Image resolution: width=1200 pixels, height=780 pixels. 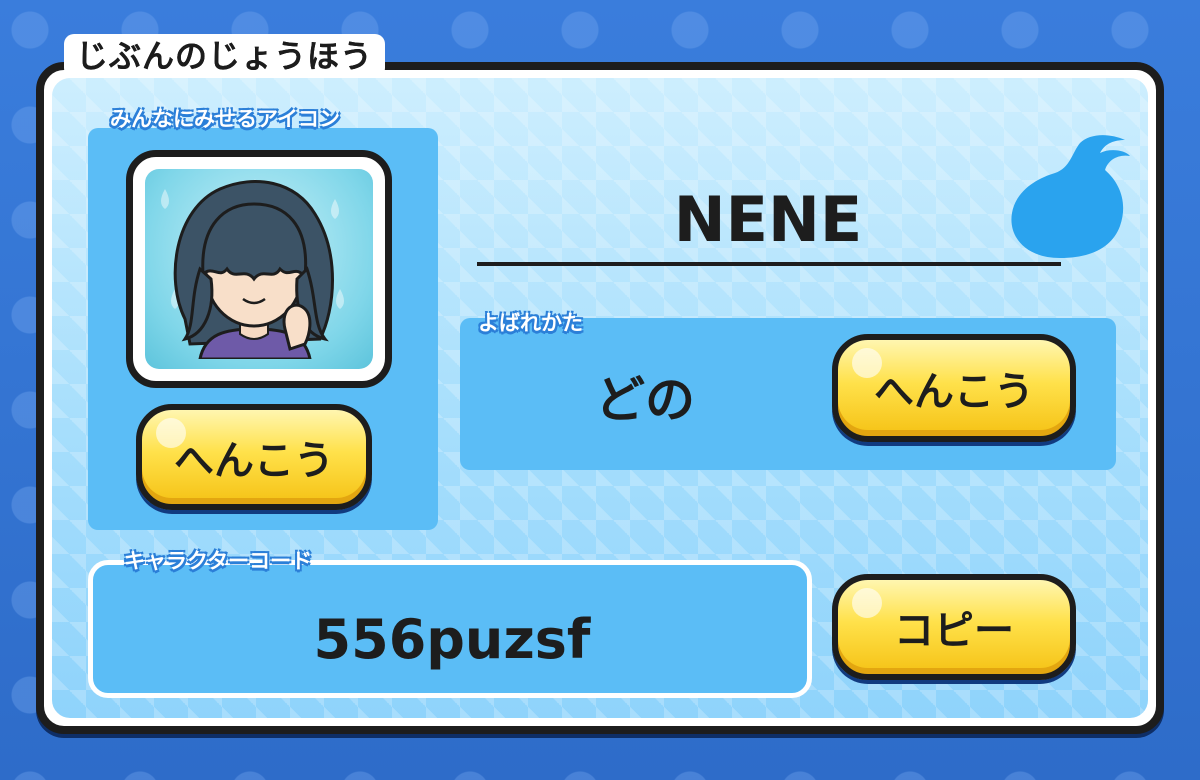 I want to click on change-icon-button: へんこう, so click(x=254, y=457).